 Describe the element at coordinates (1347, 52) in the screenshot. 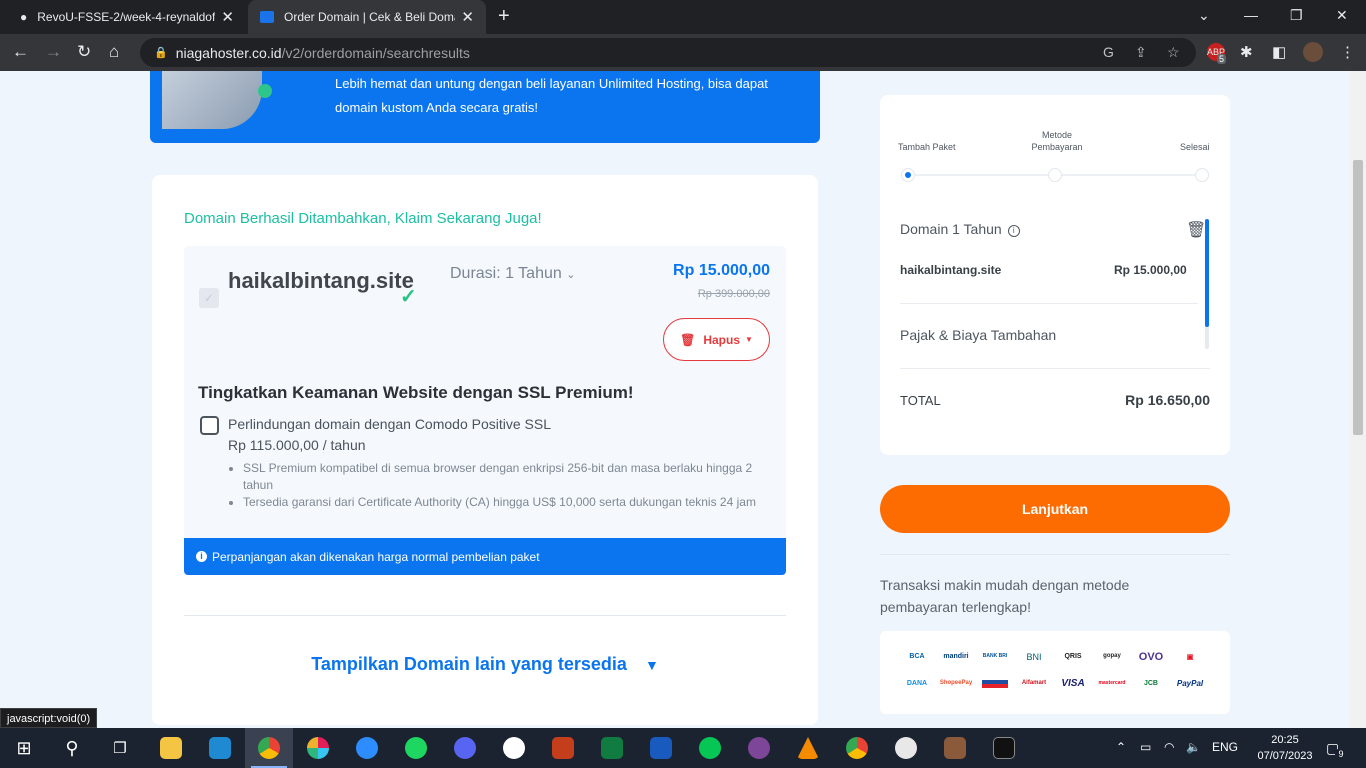

I see `menu-icon: ⋮` at that location.